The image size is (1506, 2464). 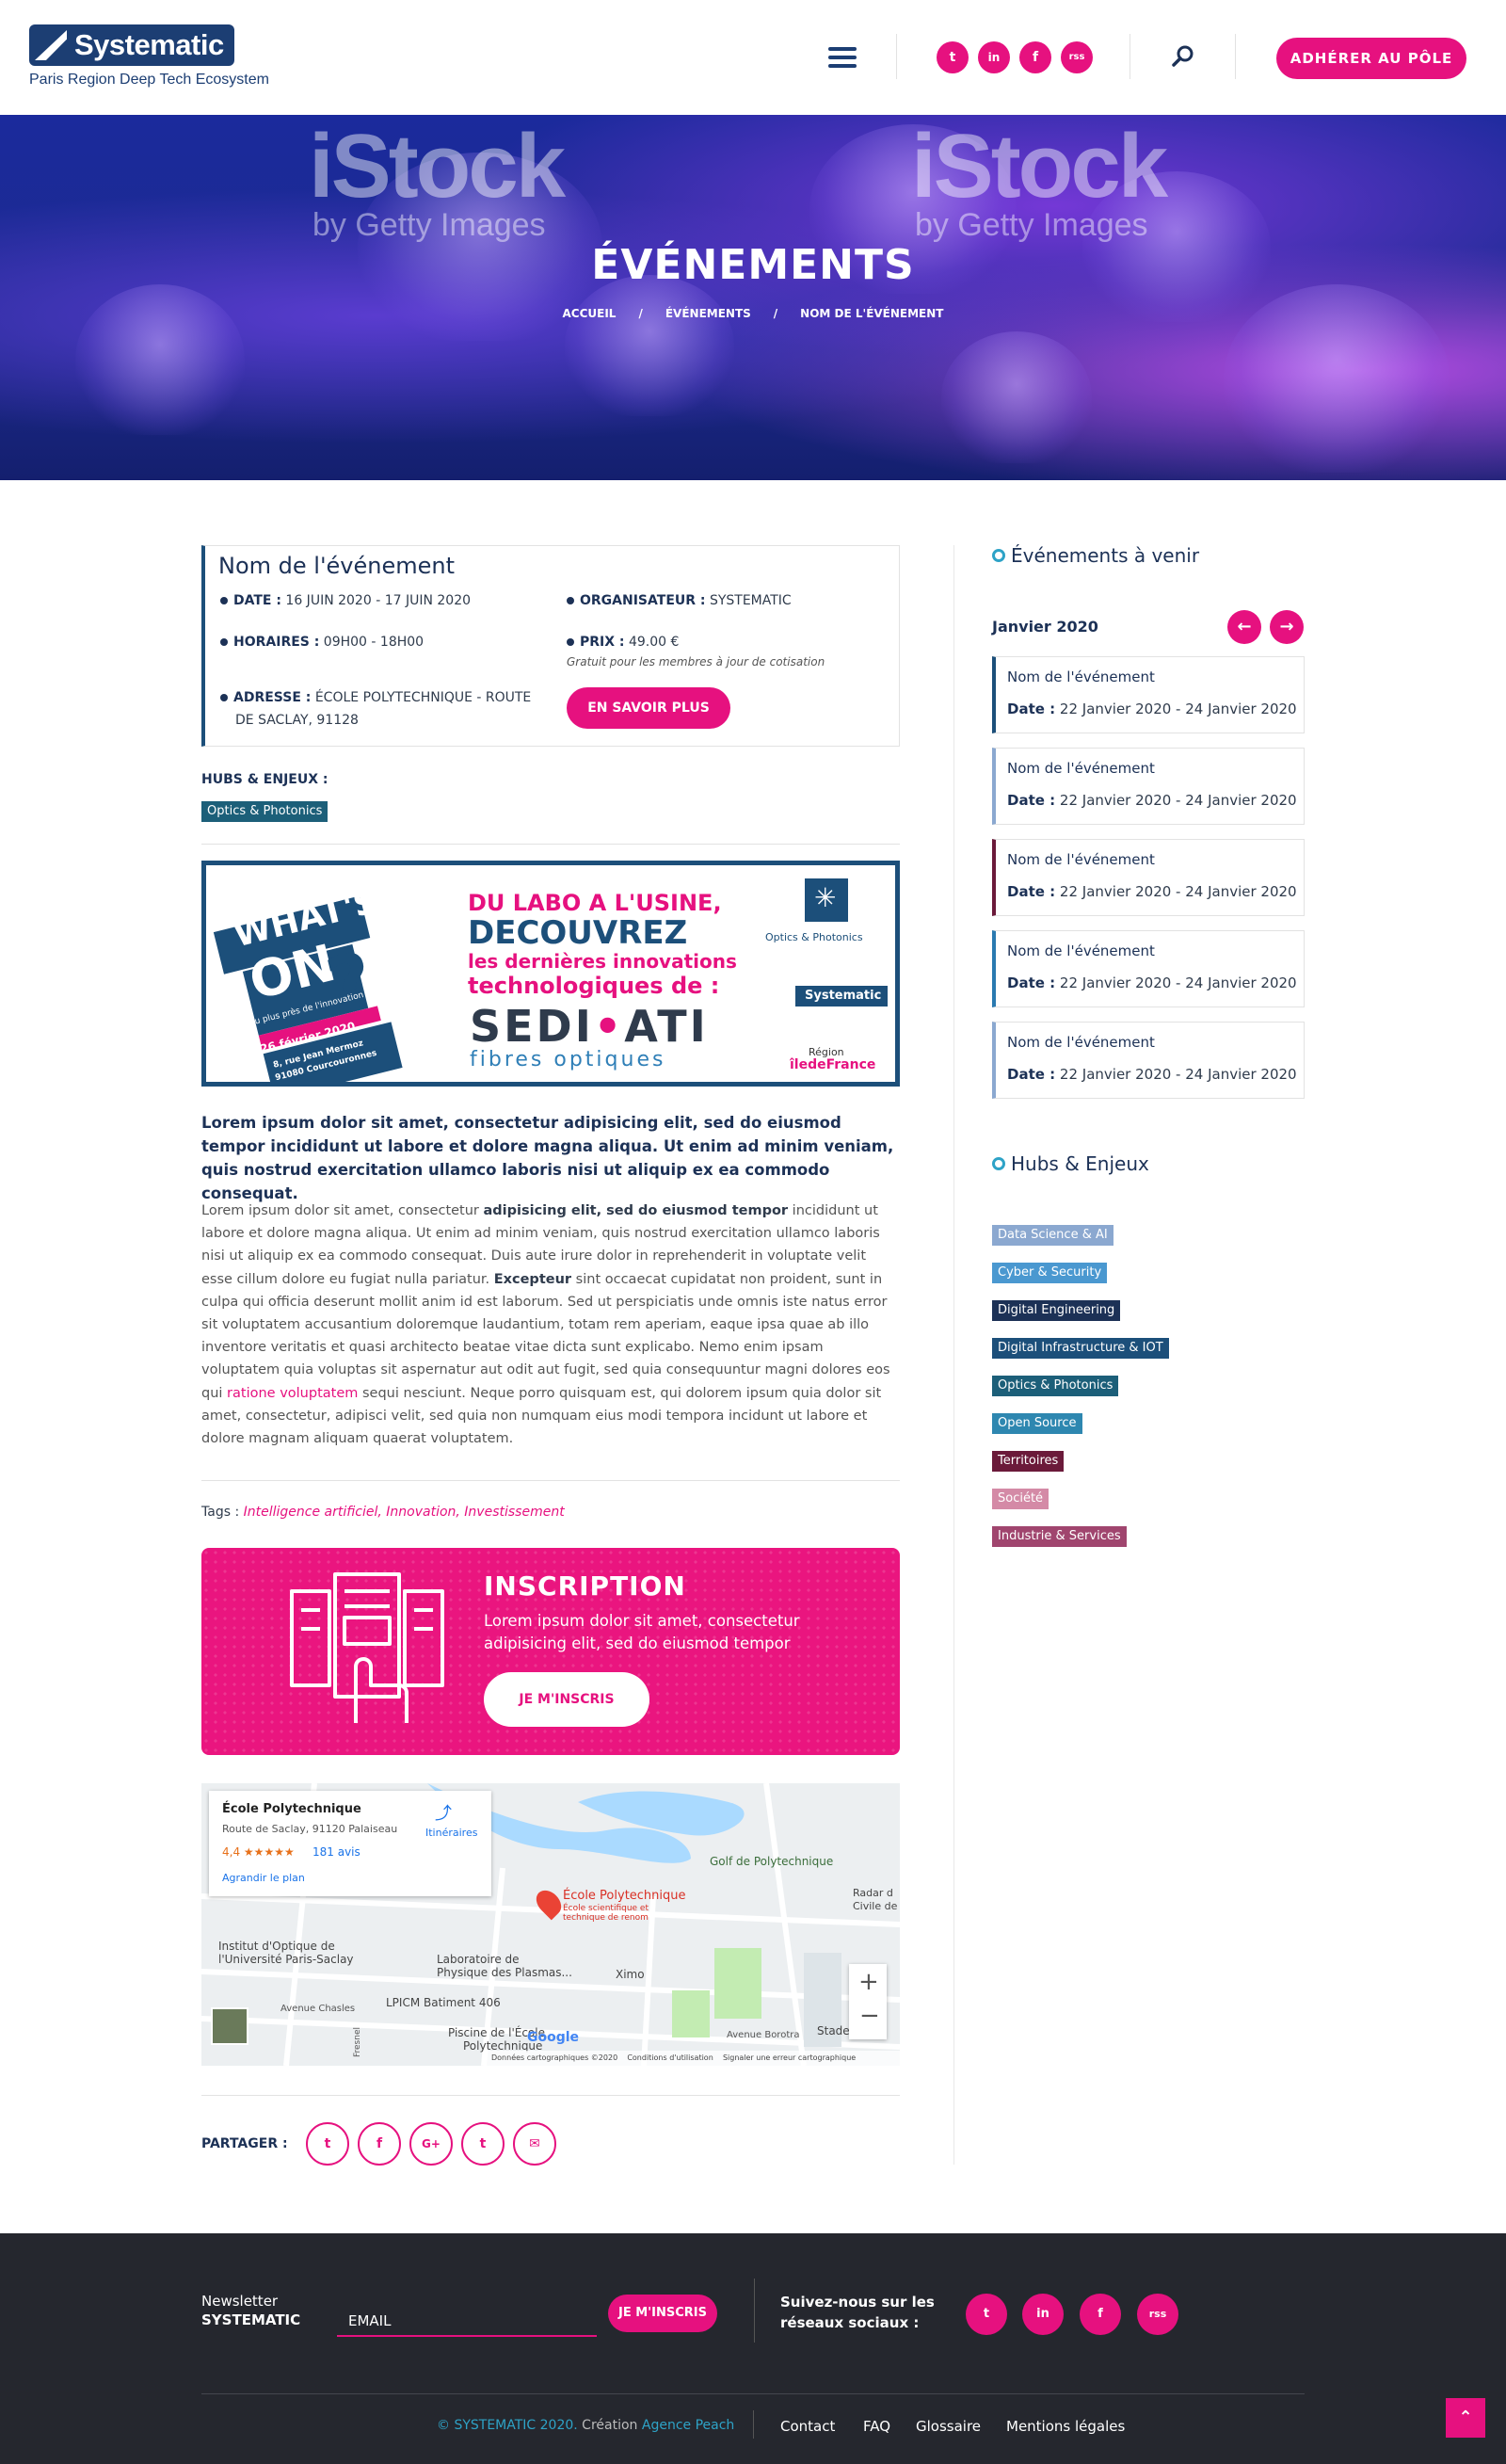 What do you see at coordinates (1371, 59) in the screenshot?
I see `join-button: ADHÉRER AU PÔLE` at bounding box center [1371, 59].